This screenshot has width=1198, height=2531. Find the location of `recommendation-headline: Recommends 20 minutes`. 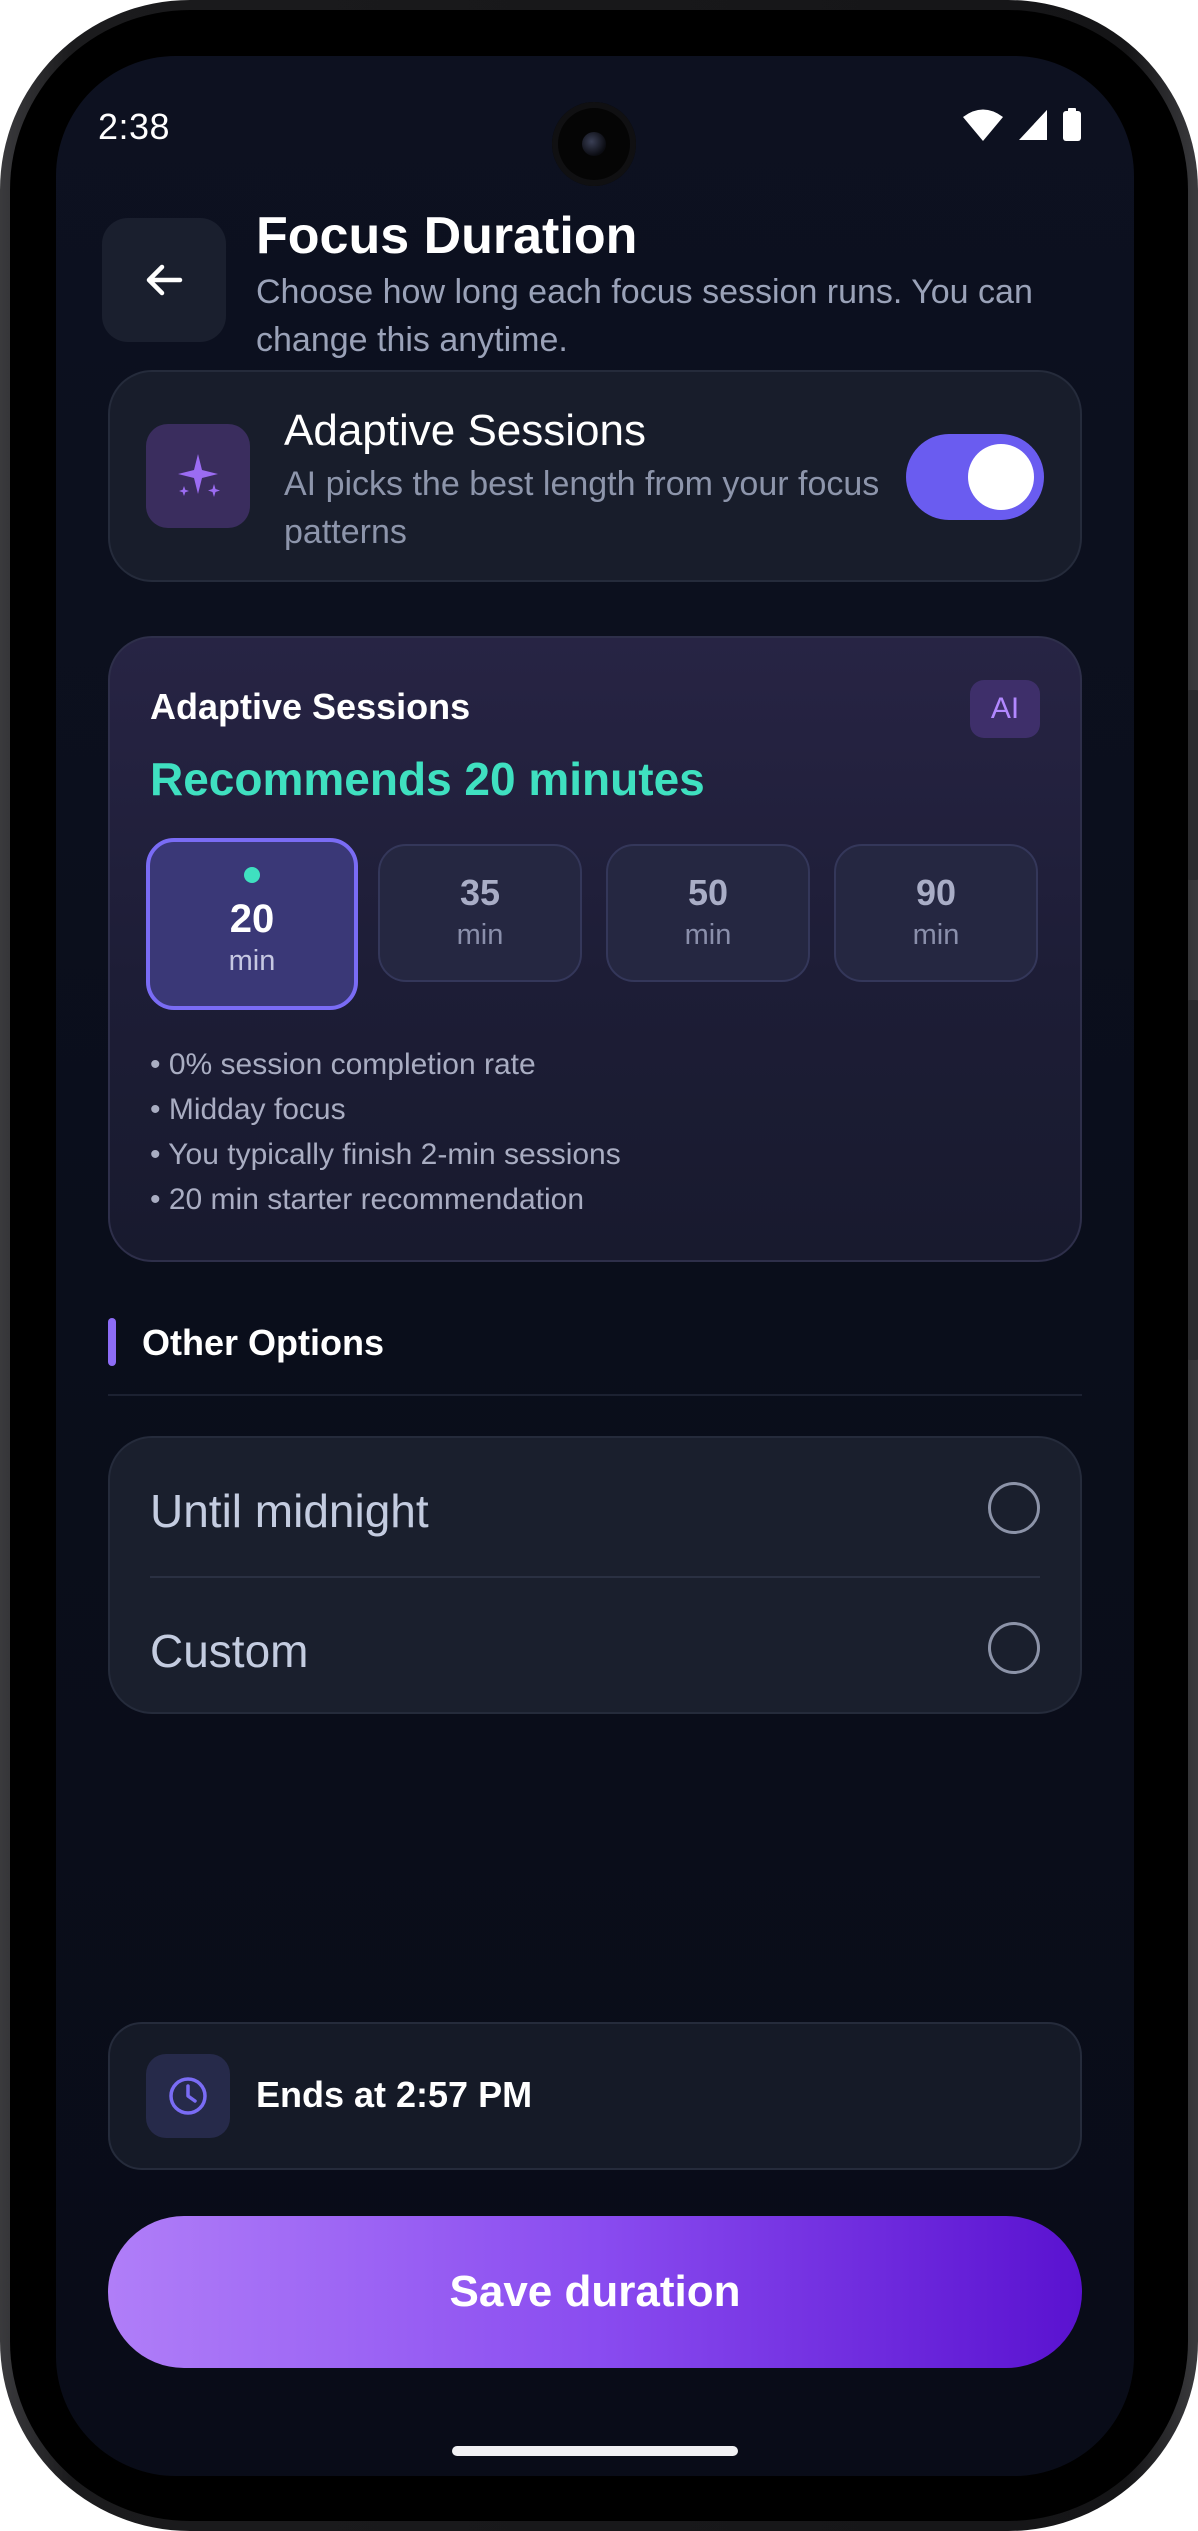

recommendation-headline: Recommends 20 minutes is located at coordinates (427, 779).